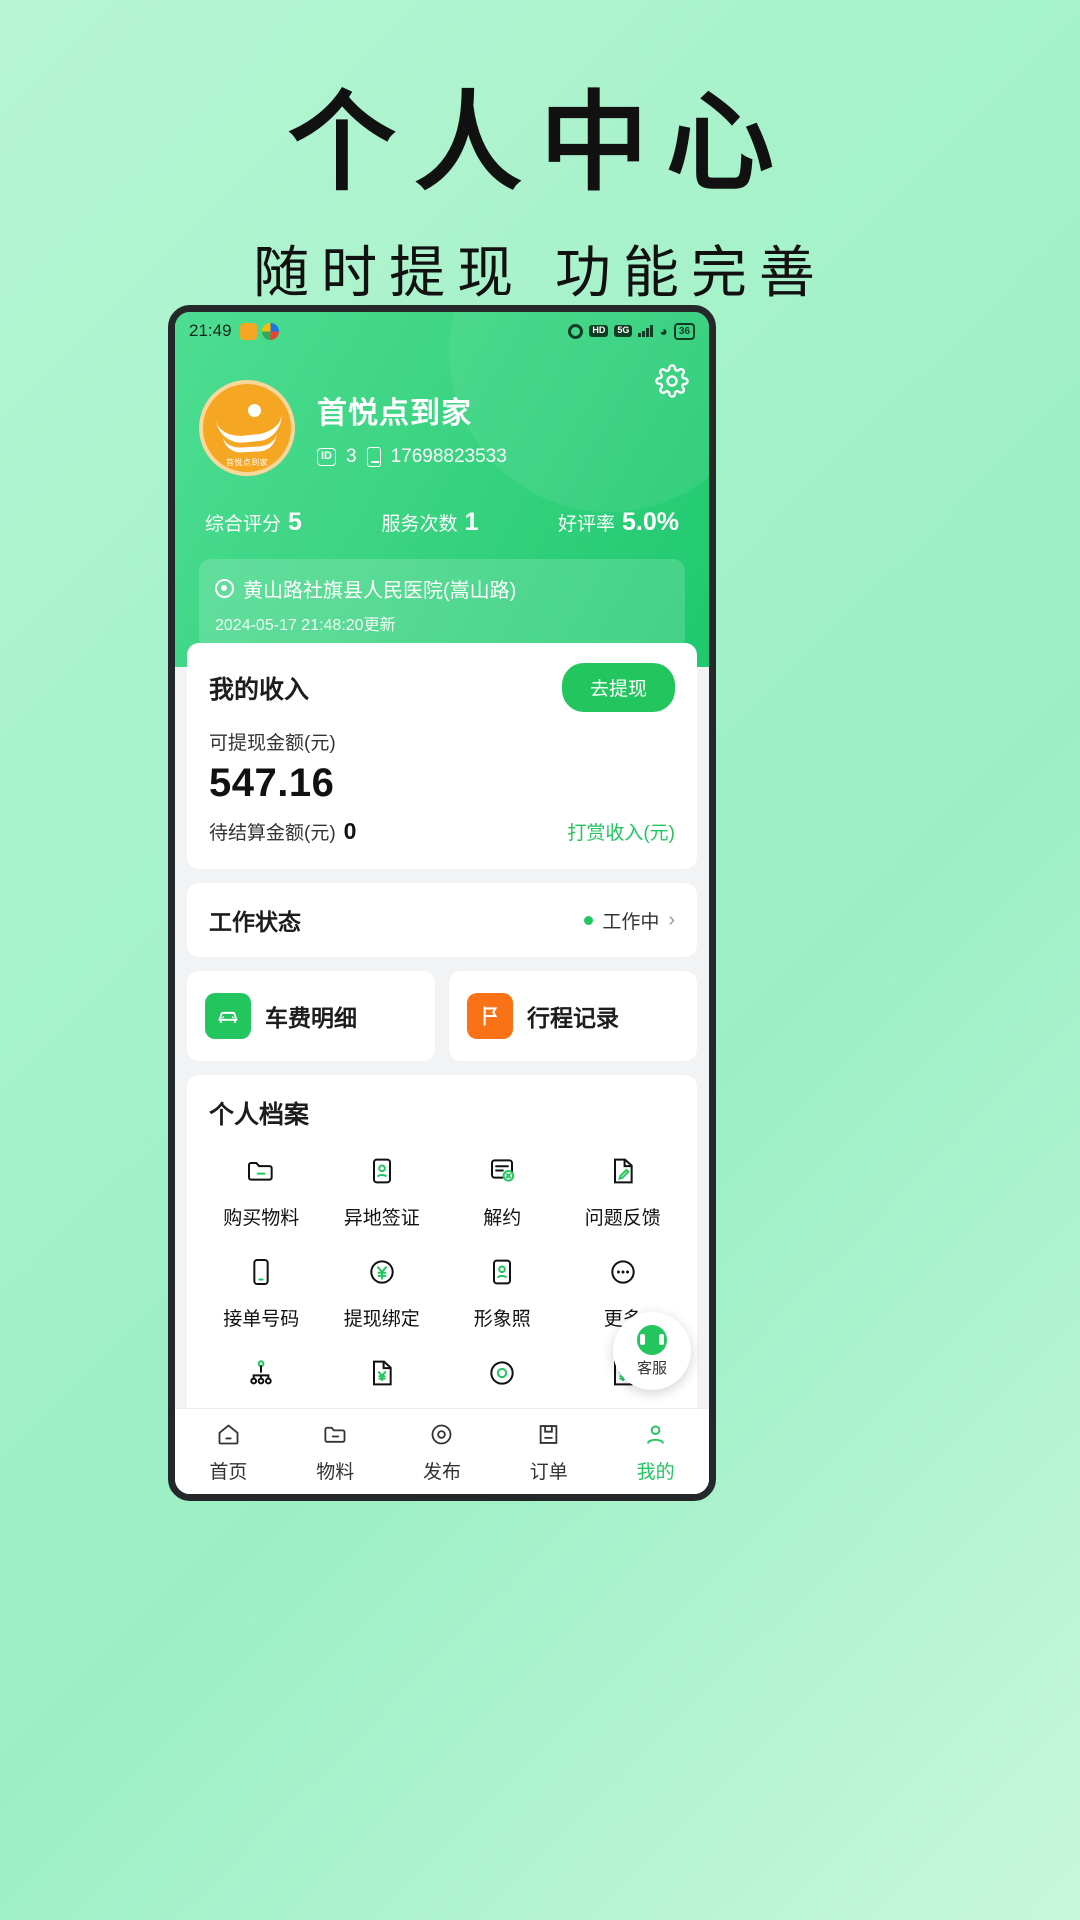  What do you see at coordinates (272, 833) in the screenshot?
I see `pending-label: 待结算金额(元)` at bounding box center [272, 833].